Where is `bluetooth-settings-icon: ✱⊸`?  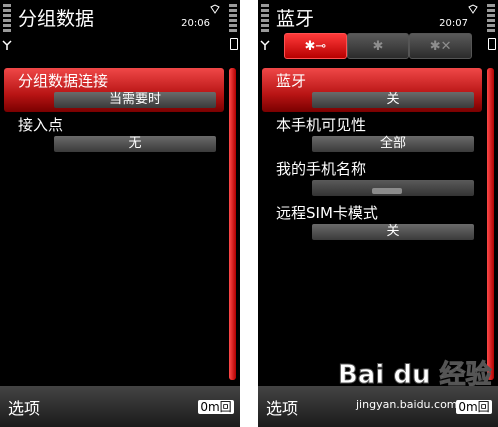 bluetooth-settings-icon: ✱⊸ is located at coordinates (315, 46).